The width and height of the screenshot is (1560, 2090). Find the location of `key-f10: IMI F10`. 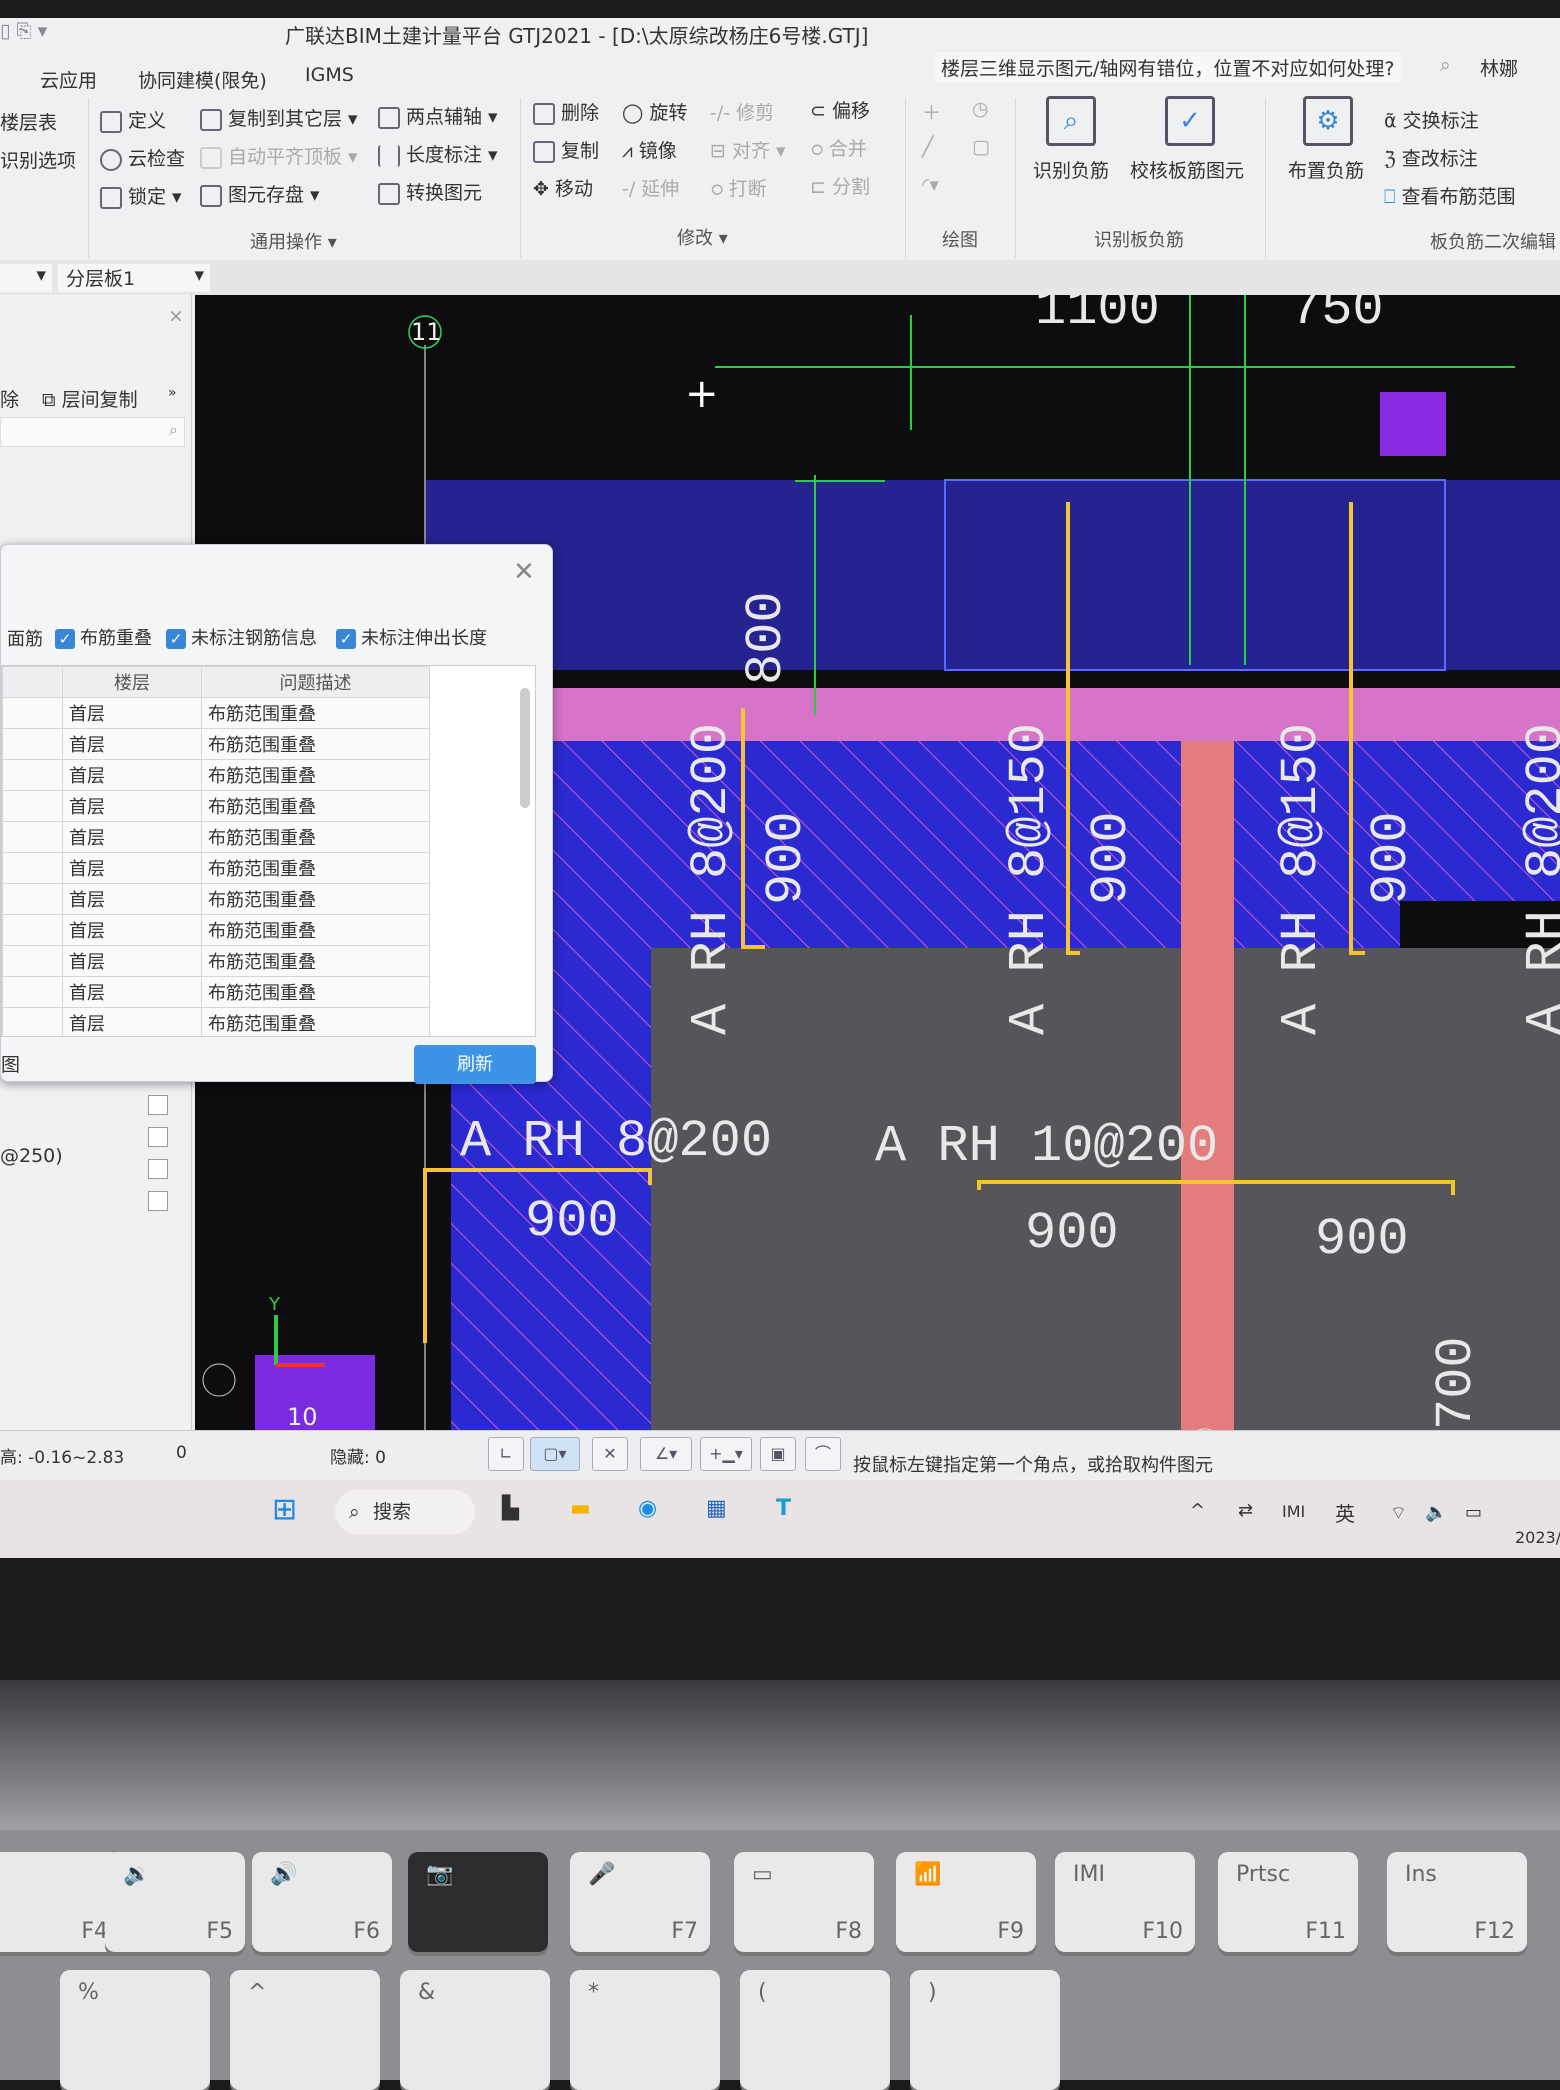

key-f10: IMI F10 is located at coordinates (1125, 1902).